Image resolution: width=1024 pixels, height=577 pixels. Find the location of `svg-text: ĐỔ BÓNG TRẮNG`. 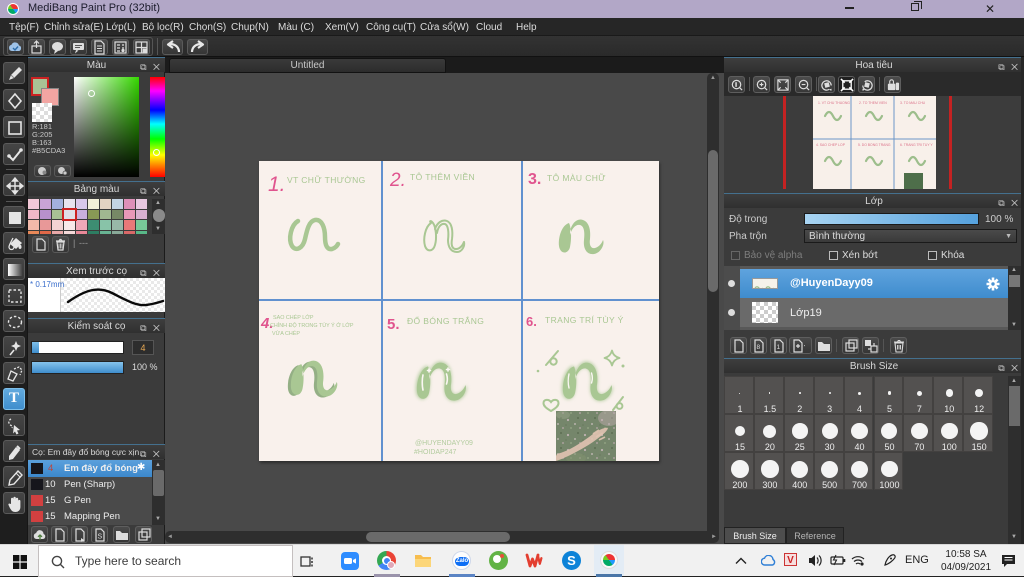

svg-text: ĐỔ BÓNG TRẮNG is located at coordinates (445, 320).